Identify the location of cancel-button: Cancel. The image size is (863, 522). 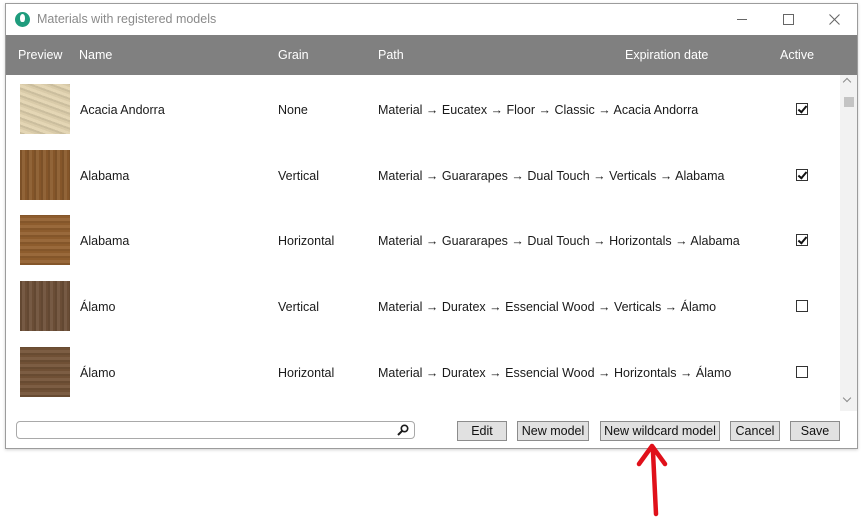
(755, 431).